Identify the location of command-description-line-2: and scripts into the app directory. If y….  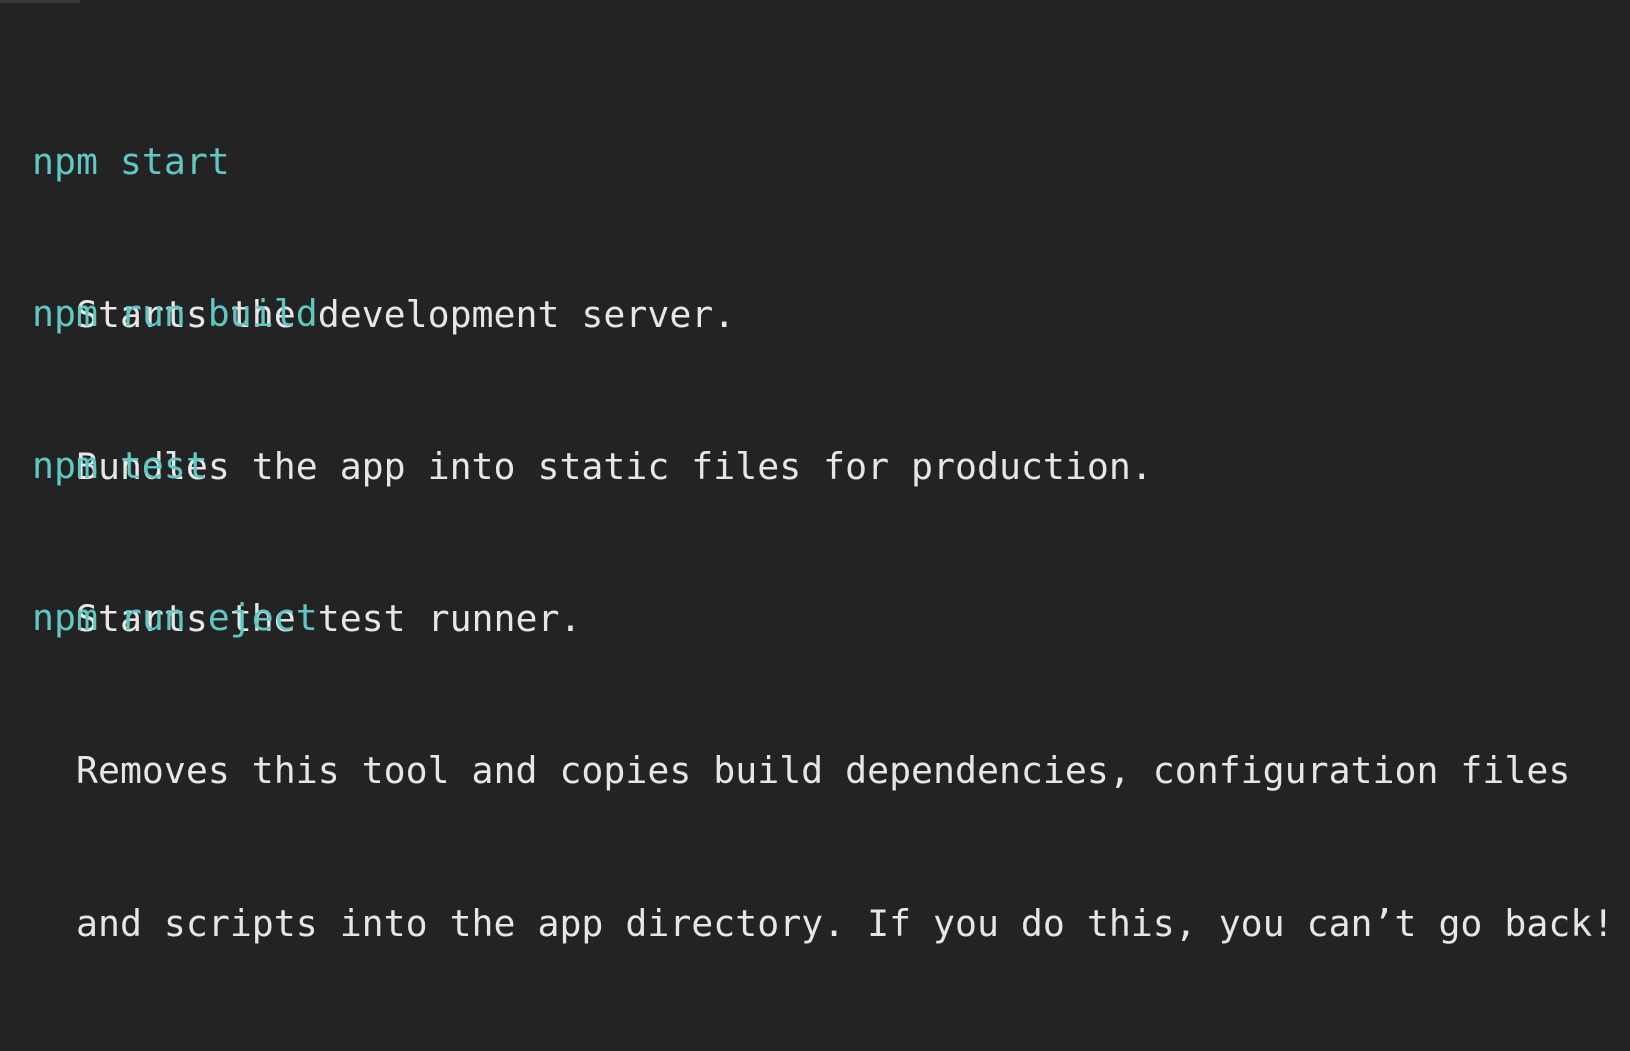
(845, 923).